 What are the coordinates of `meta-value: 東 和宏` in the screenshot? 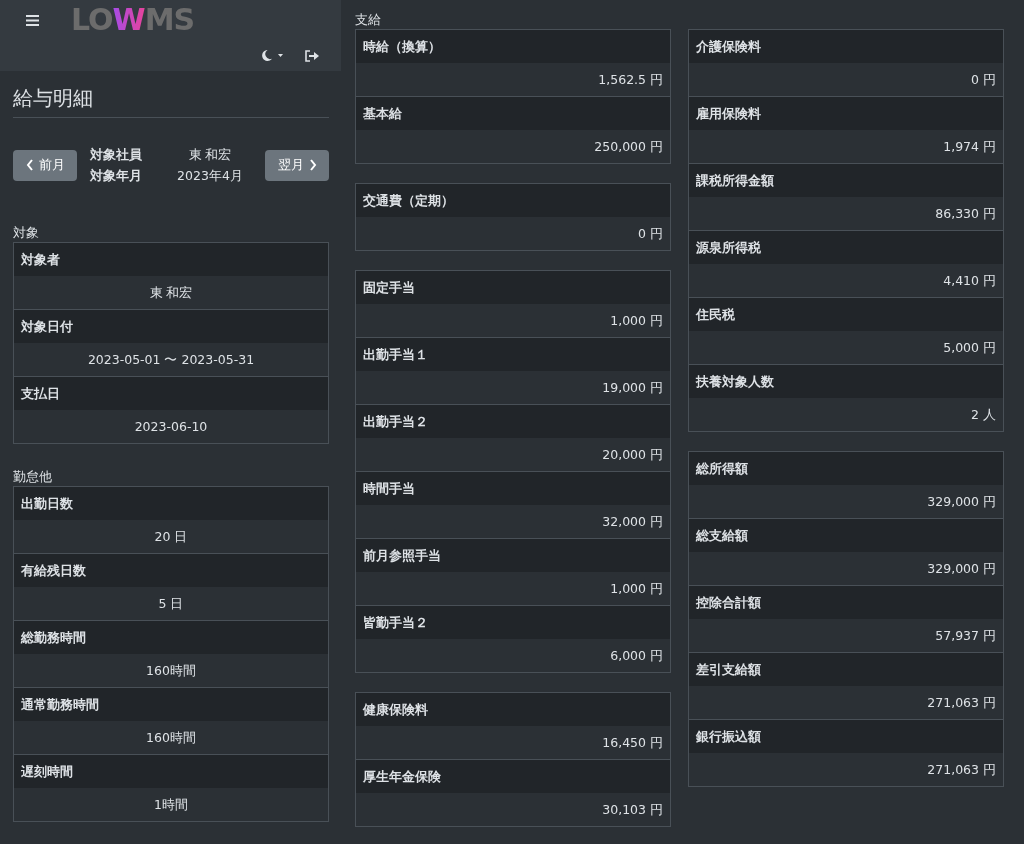 It's located at (210, 155).